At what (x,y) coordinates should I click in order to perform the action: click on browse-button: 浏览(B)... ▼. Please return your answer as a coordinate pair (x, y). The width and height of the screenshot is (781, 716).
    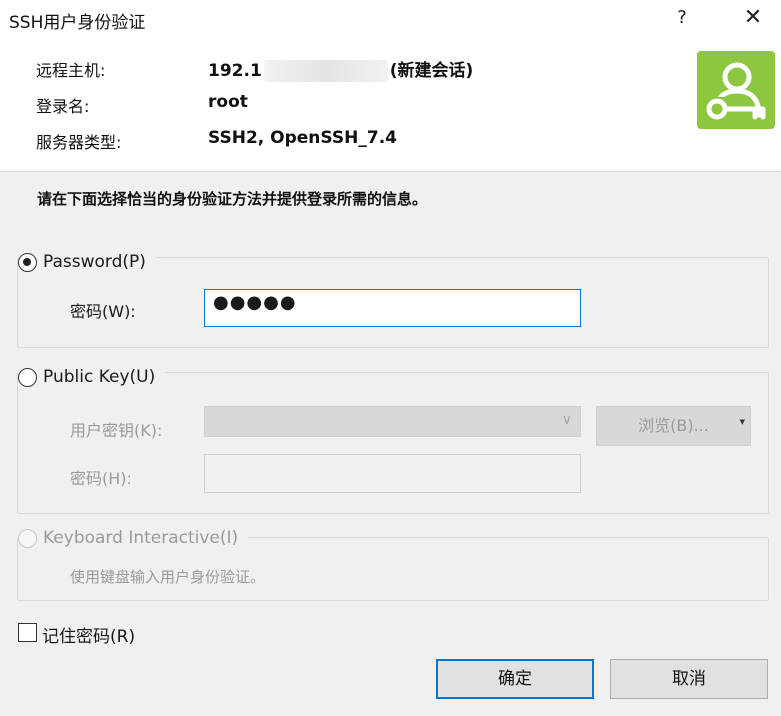
    Looking at the image, I should click on (673, 426).